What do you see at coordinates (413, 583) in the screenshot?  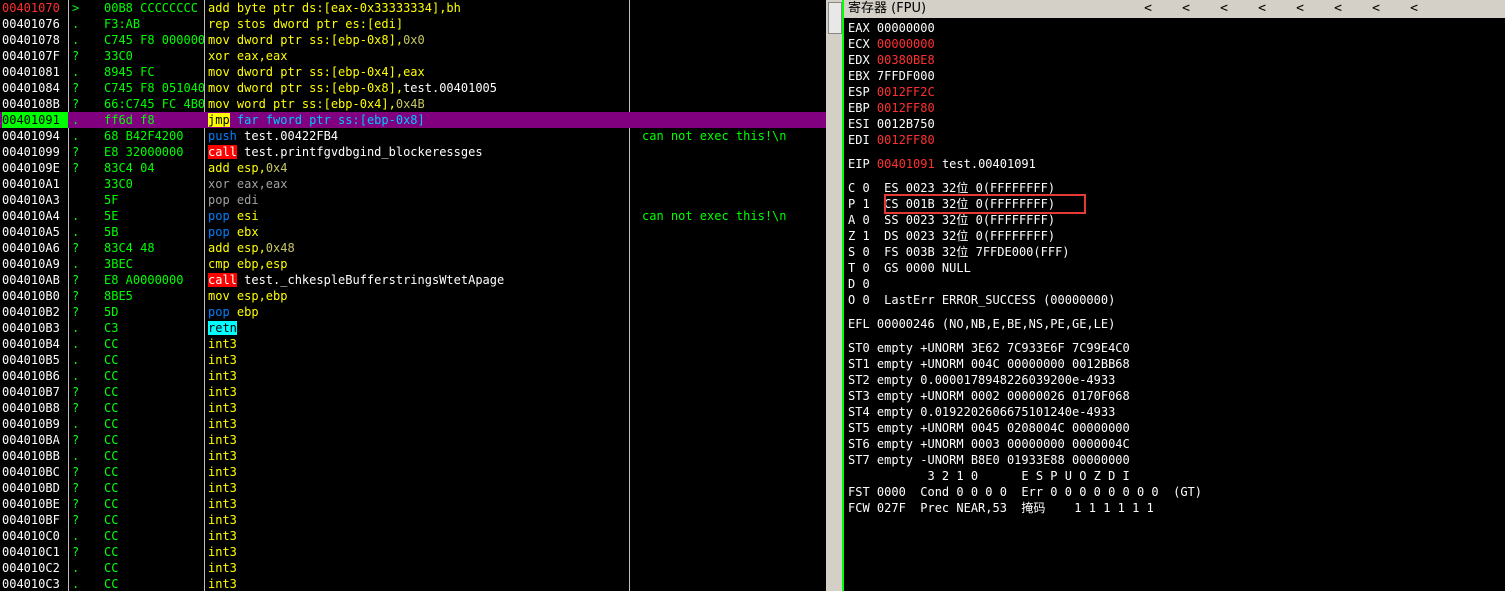 I see `disasm-row: 004010C3. CC int3` at bounding box center [413, 583].